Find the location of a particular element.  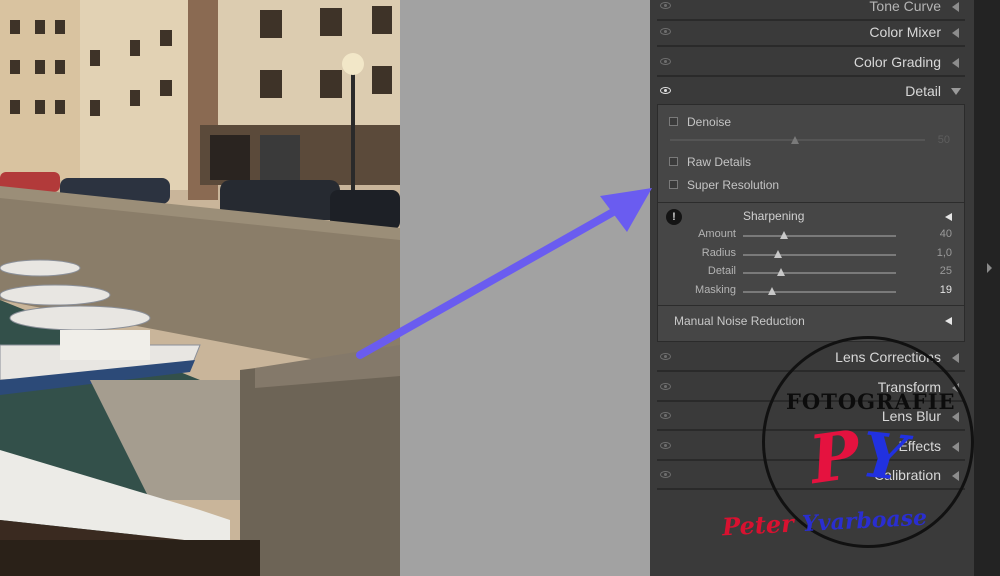

super-resolution-checkbox is located at coordinates (673, 184).